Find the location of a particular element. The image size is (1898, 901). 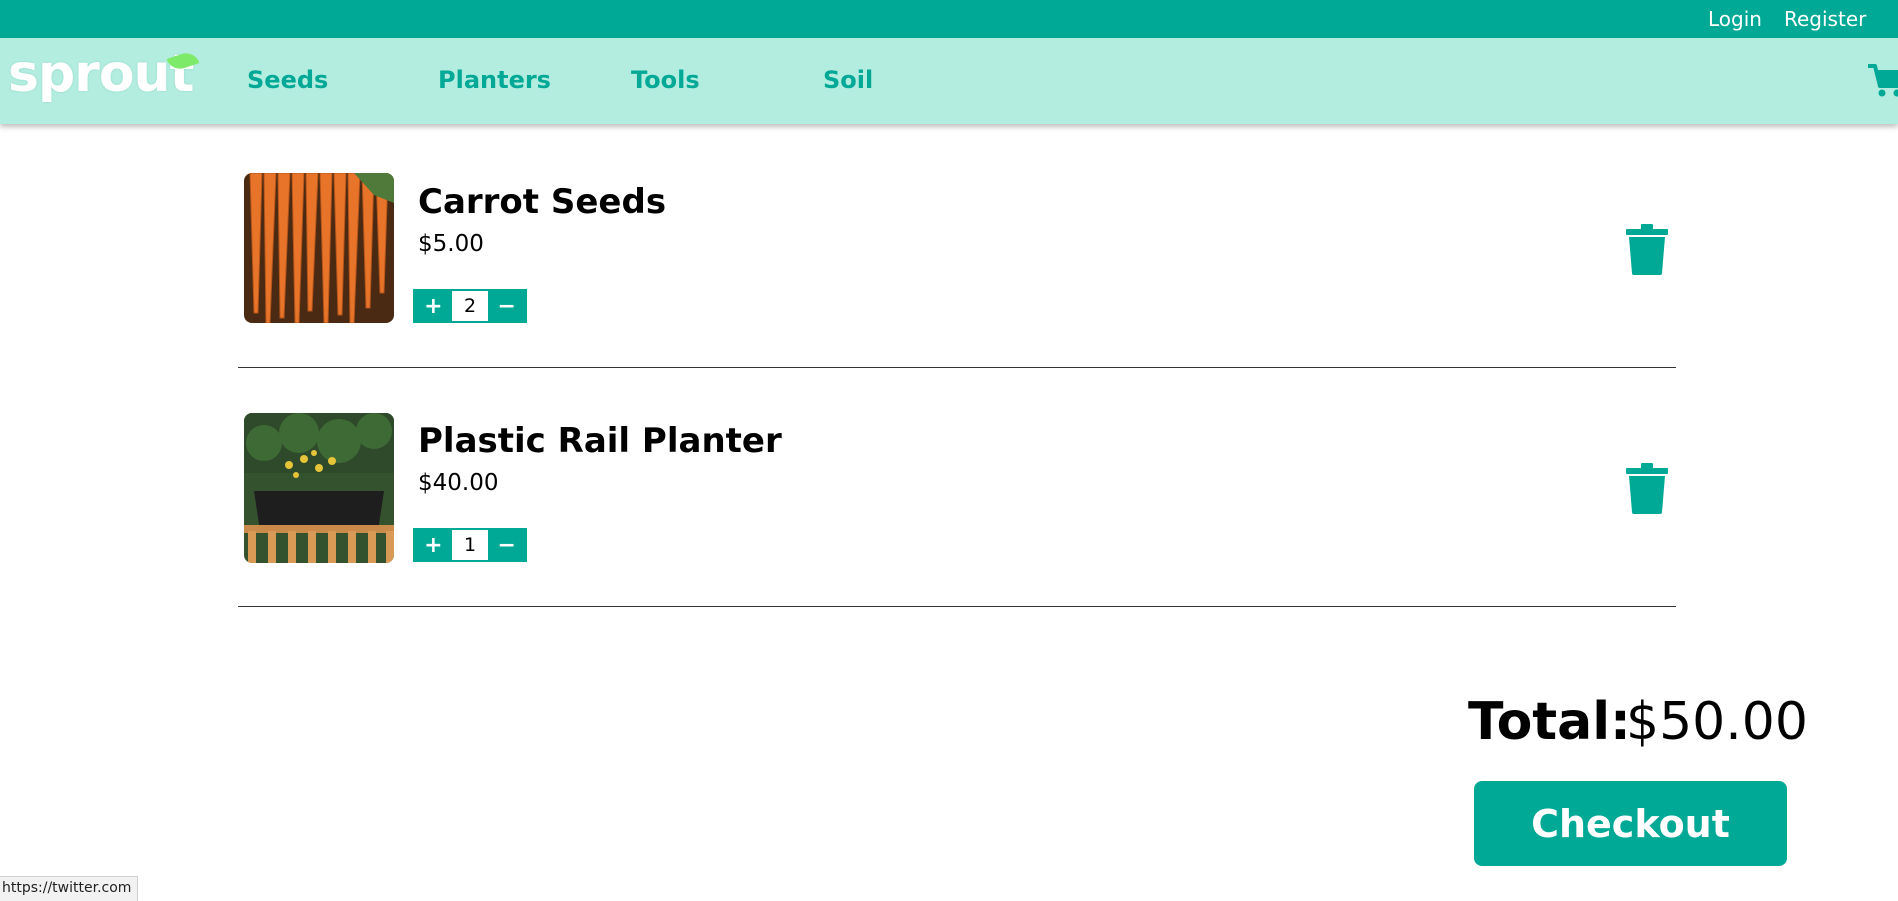

cart-item-price: $40.00 is located at coordinates (458, 483).